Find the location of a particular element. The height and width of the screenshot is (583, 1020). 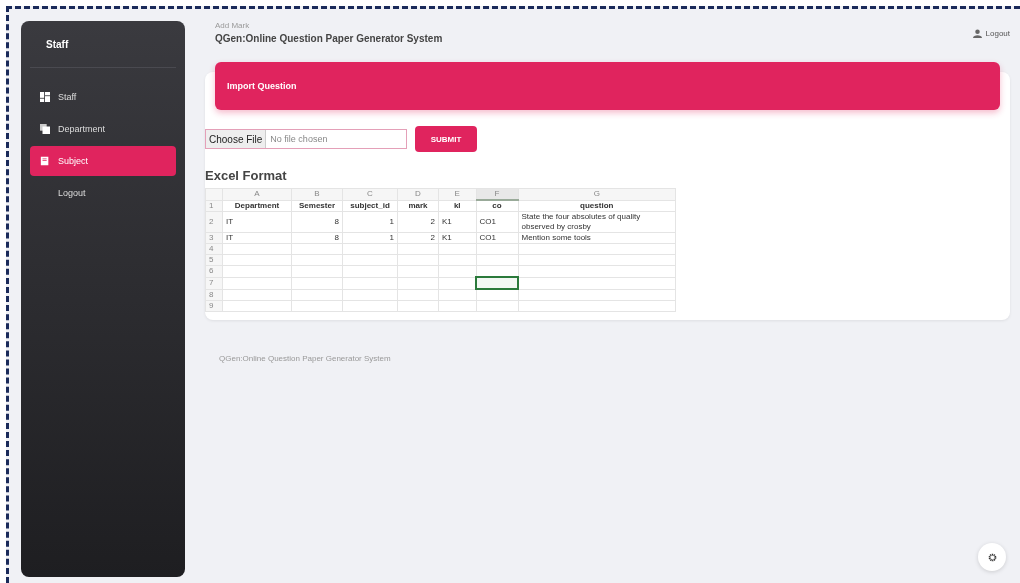

breadcrumb: Add Mark is located at coordinates (233, 25).